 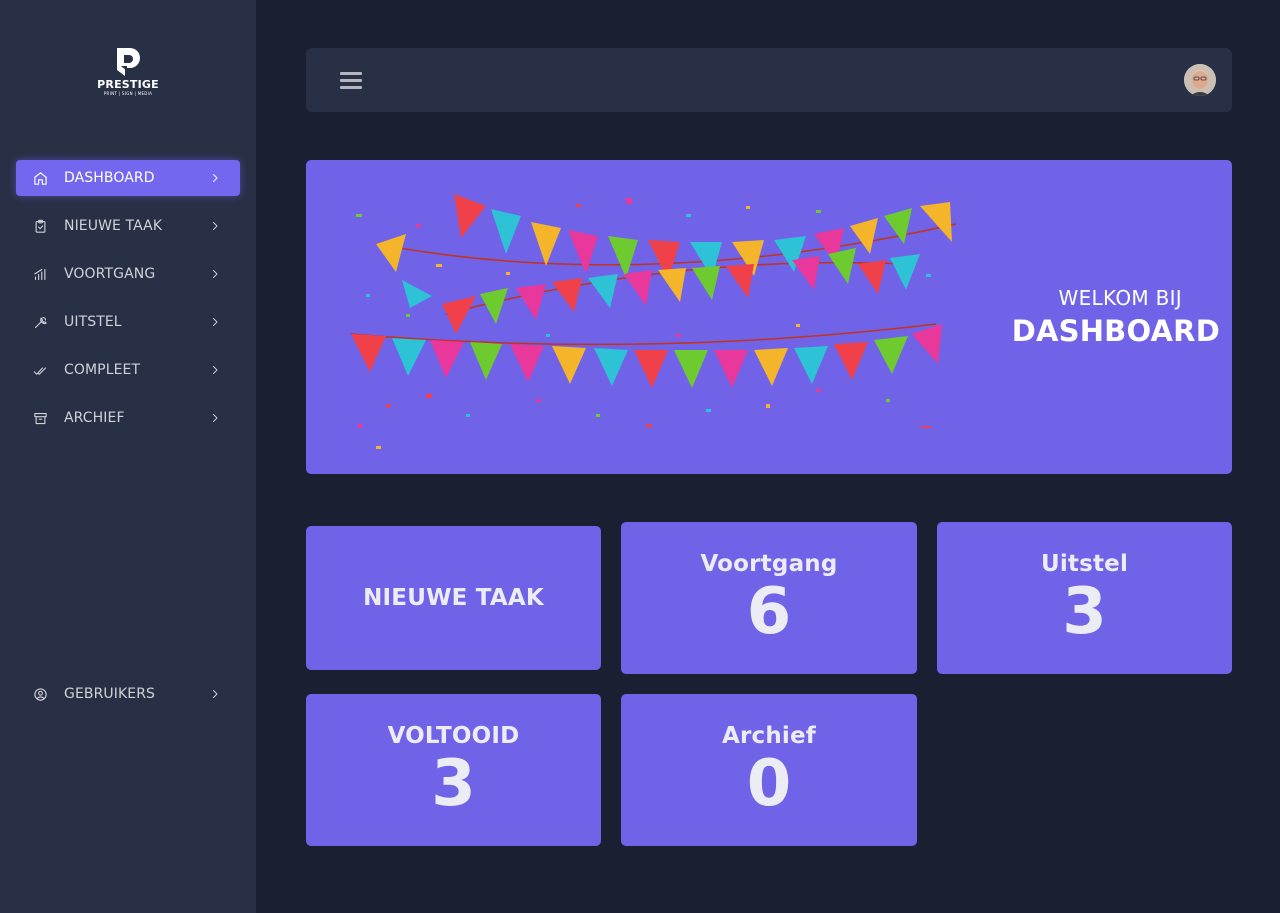 What do you see at coordinates (40, 274) in the screenshot?
I see `bar-chart-icon` at bounding box center [40, 274].